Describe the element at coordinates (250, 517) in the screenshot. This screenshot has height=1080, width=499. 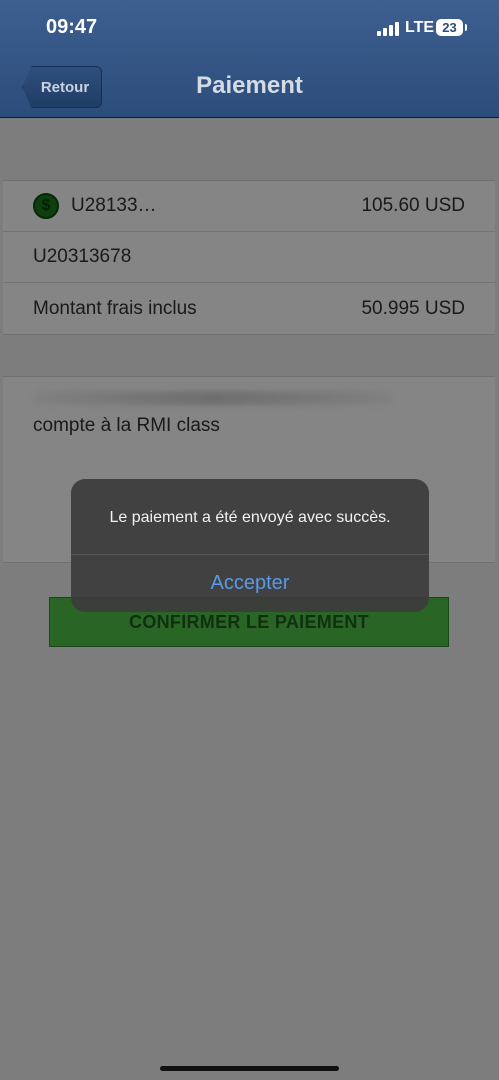
I see `alert-message: Le paiement a été envoyé avec succès.` at that location.